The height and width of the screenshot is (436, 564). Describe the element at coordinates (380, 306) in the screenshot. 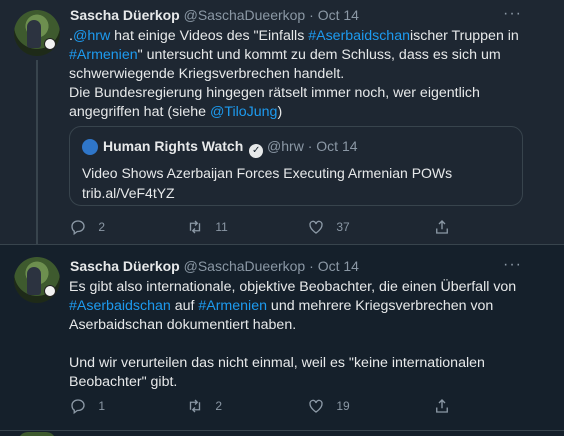

I see `text-fragment: und mehrere Kriegsverbrechen von` at that location.